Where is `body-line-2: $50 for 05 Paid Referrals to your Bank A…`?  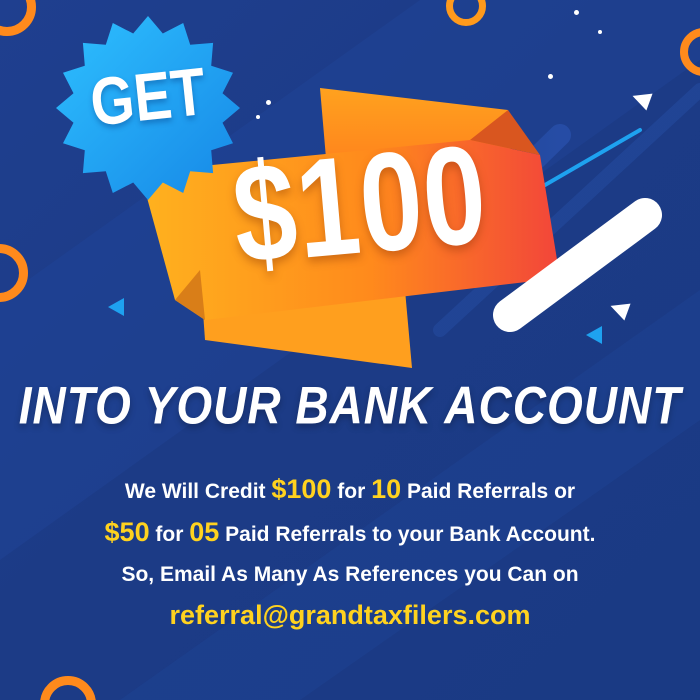
body-line-2: $50 for 05 Paid Referrals to your Bank A… is located at coordinates (350, 533).